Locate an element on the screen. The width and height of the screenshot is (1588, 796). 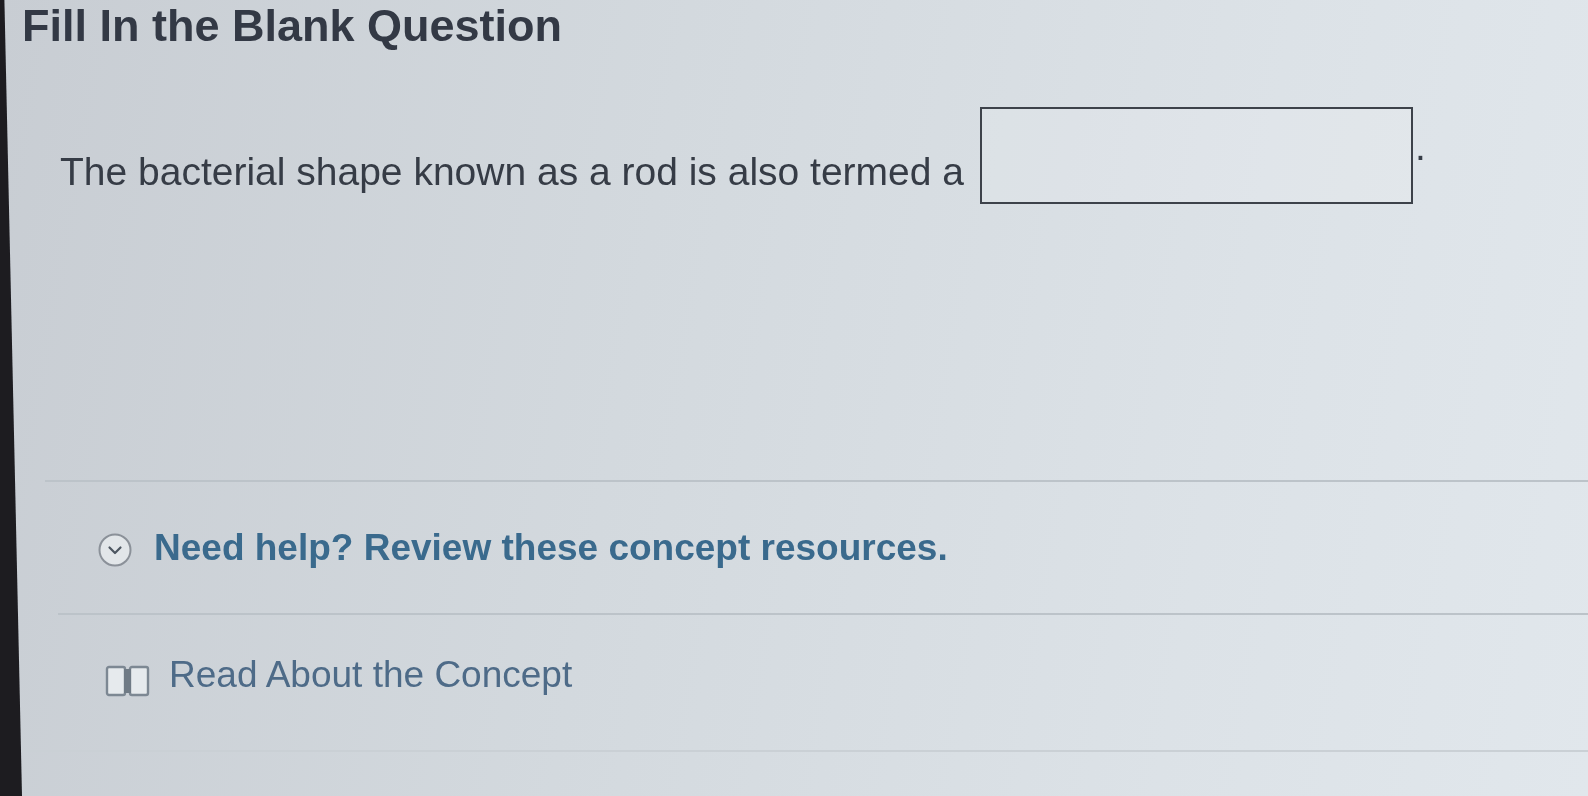
page-title: Fill In the Blank Question is located at coordinates (292, 26).